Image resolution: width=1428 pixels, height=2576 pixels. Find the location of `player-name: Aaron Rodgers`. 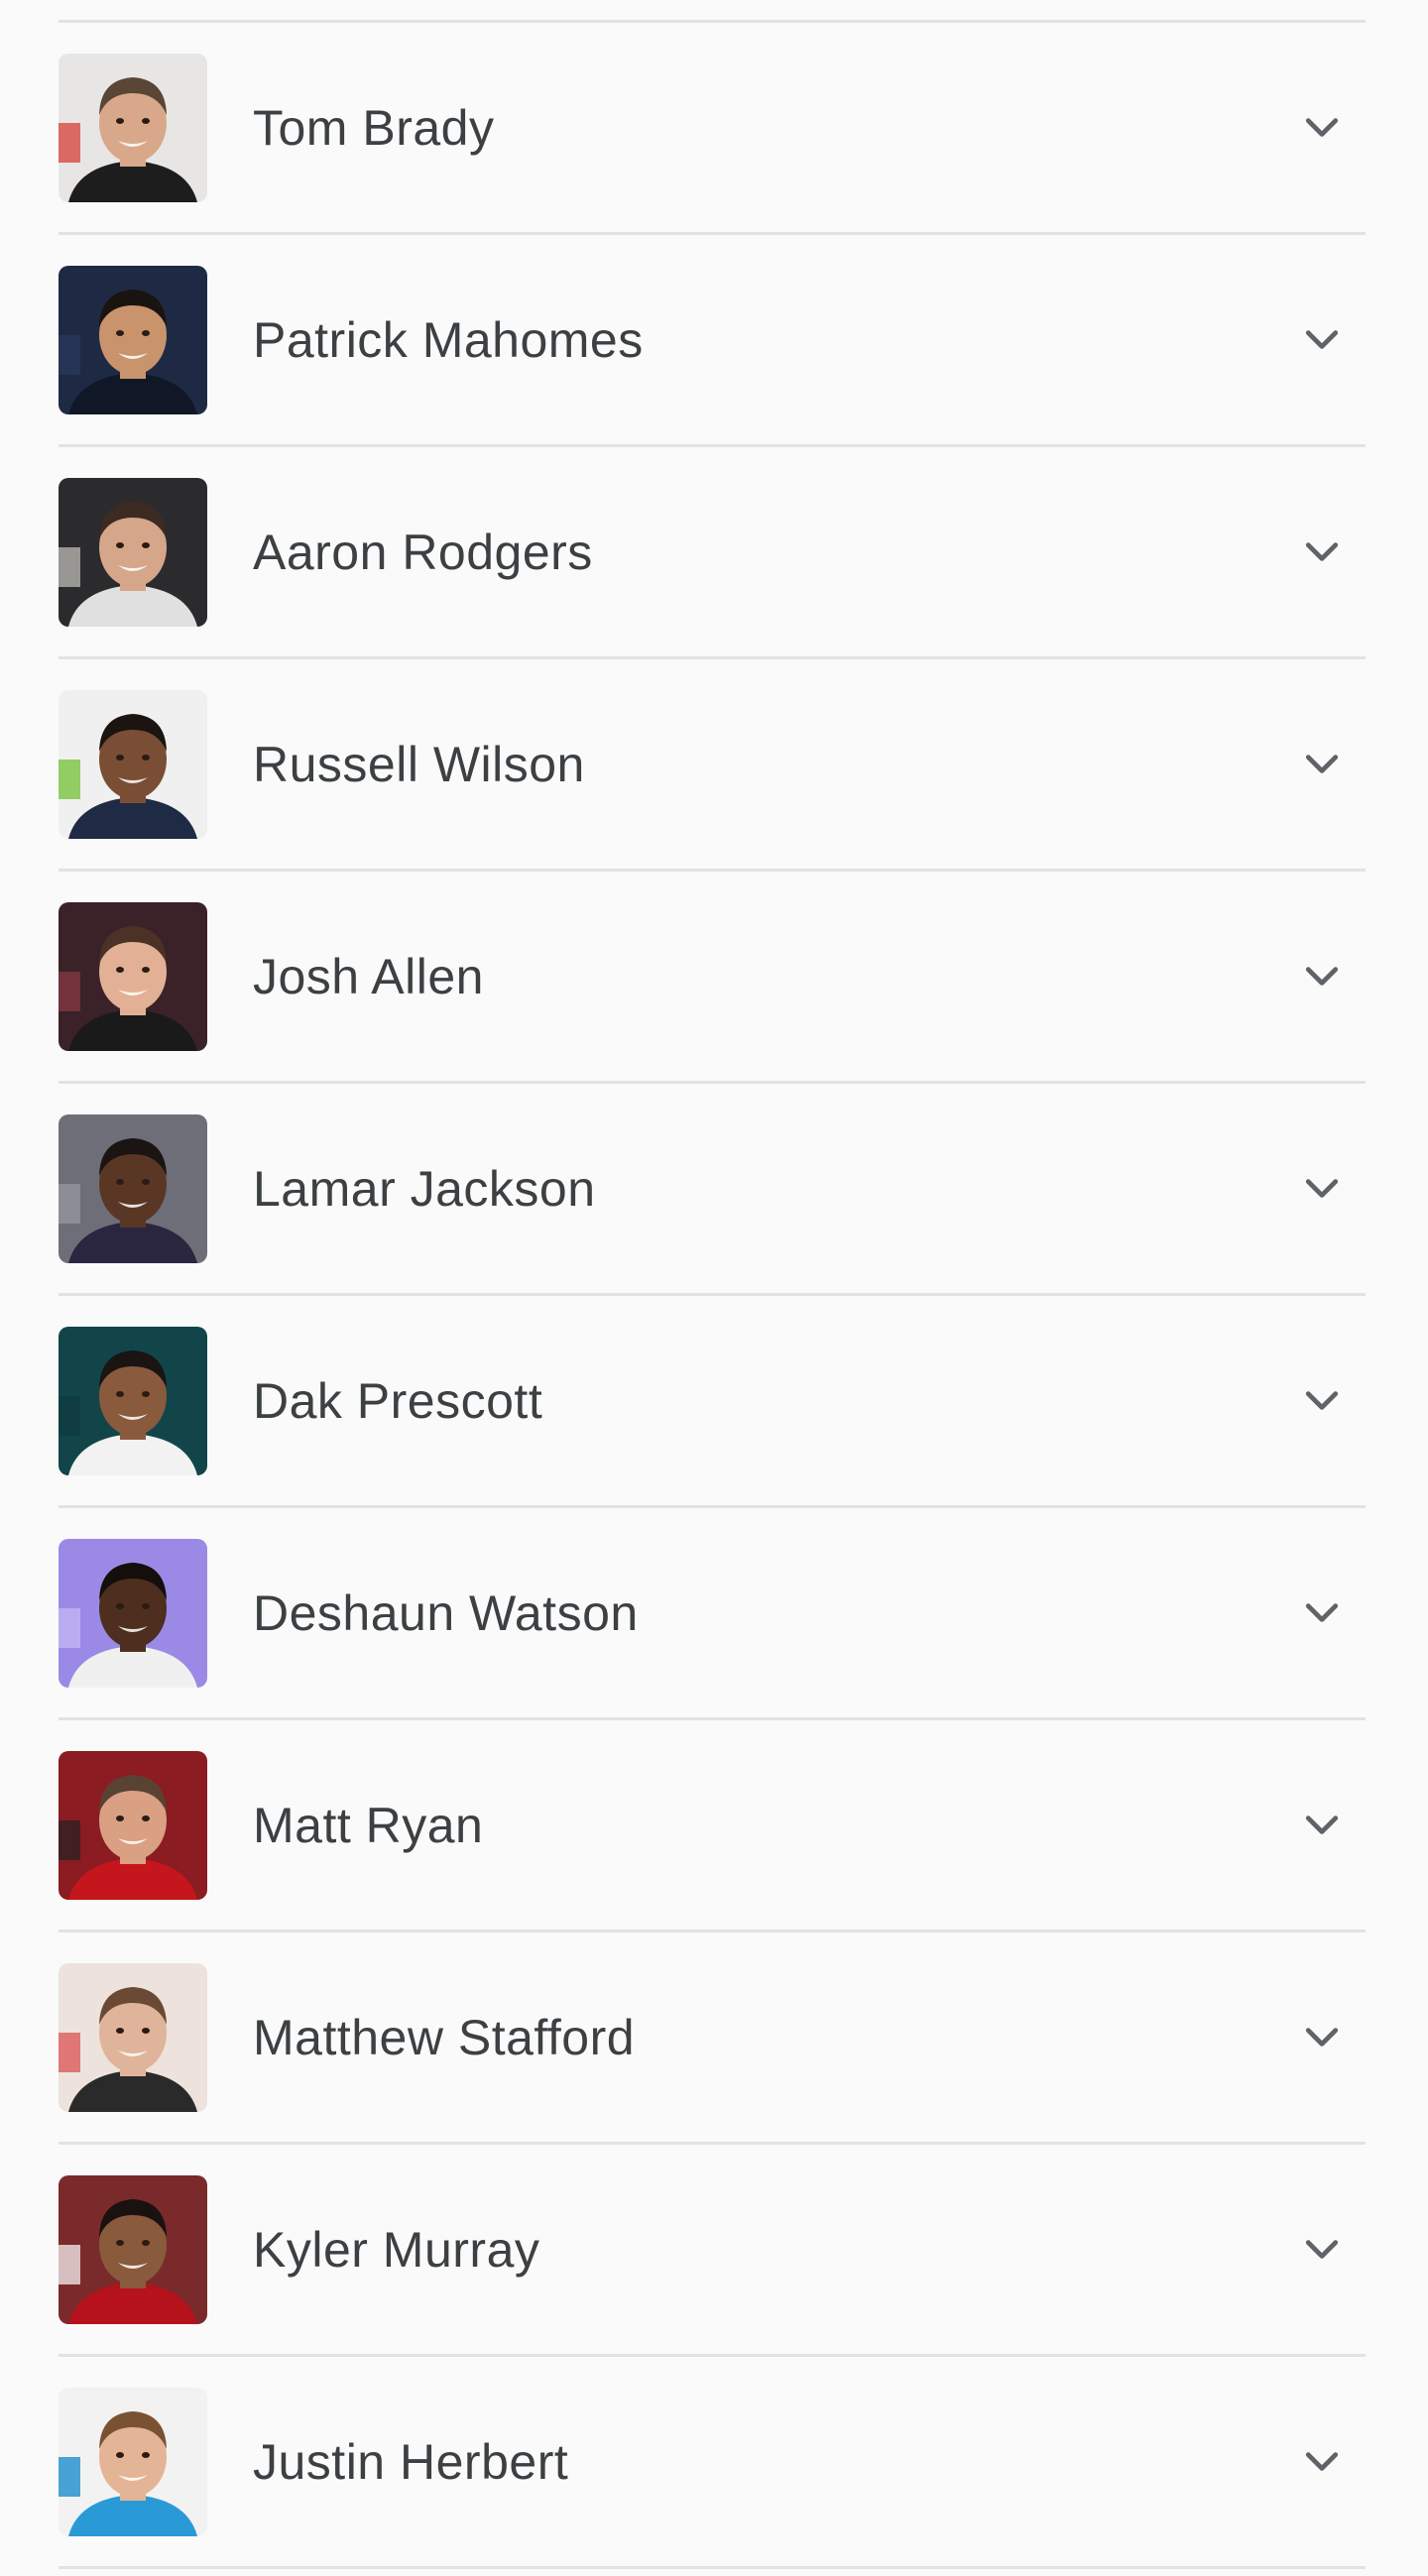

player-name: Aaron Rodgers is located at coordinates (423, 552).